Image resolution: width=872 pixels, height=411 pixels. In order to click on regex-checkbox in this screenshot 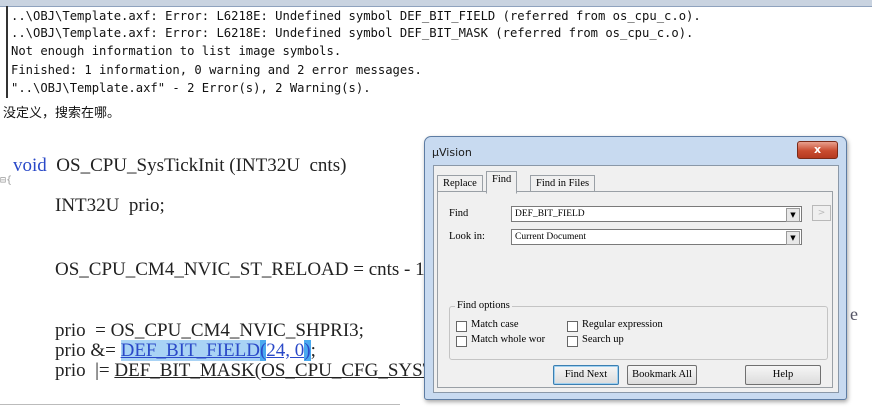, I will do `click(572, 326)`.